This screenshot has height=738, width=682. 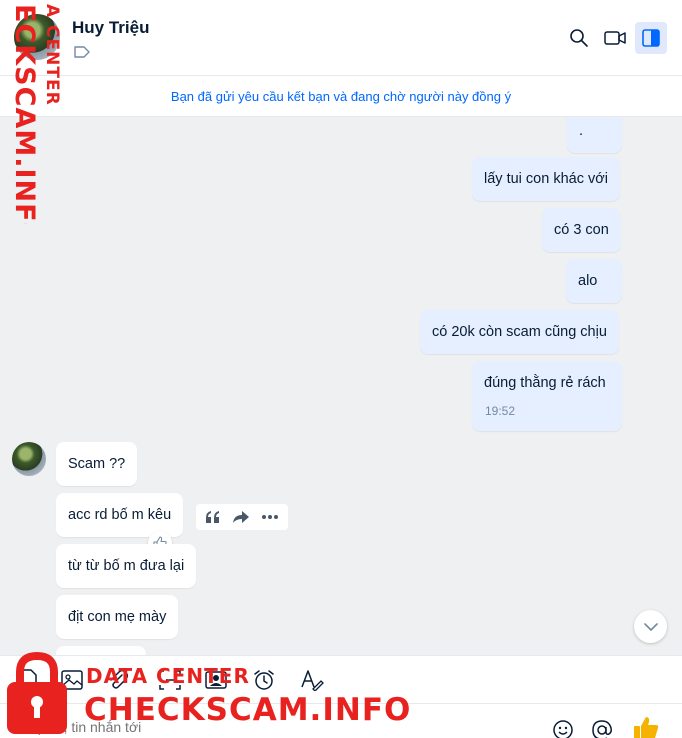 I want to click on image-icon, so click(x=72, y=680).